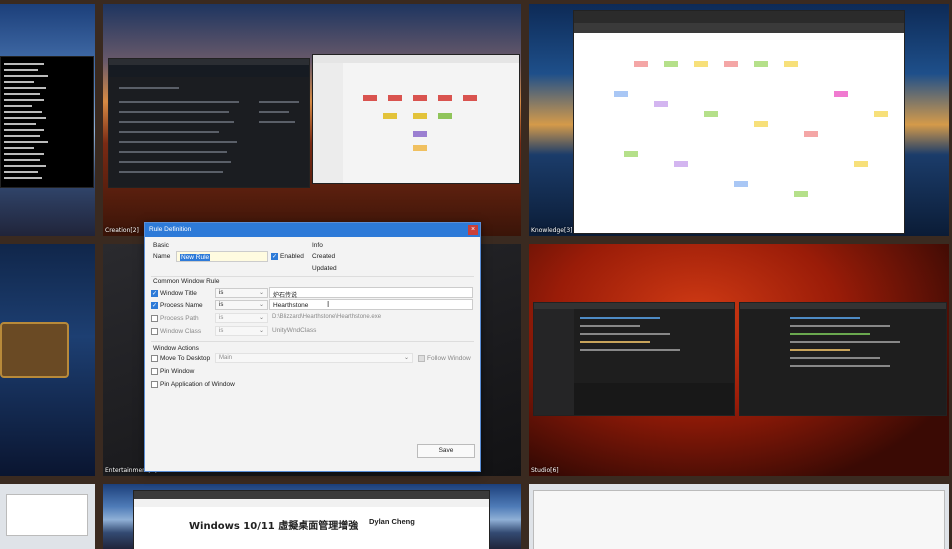 This screenshot has width=952, height=549. I want to click on text-cursor-icon: I, so click(328, 304).